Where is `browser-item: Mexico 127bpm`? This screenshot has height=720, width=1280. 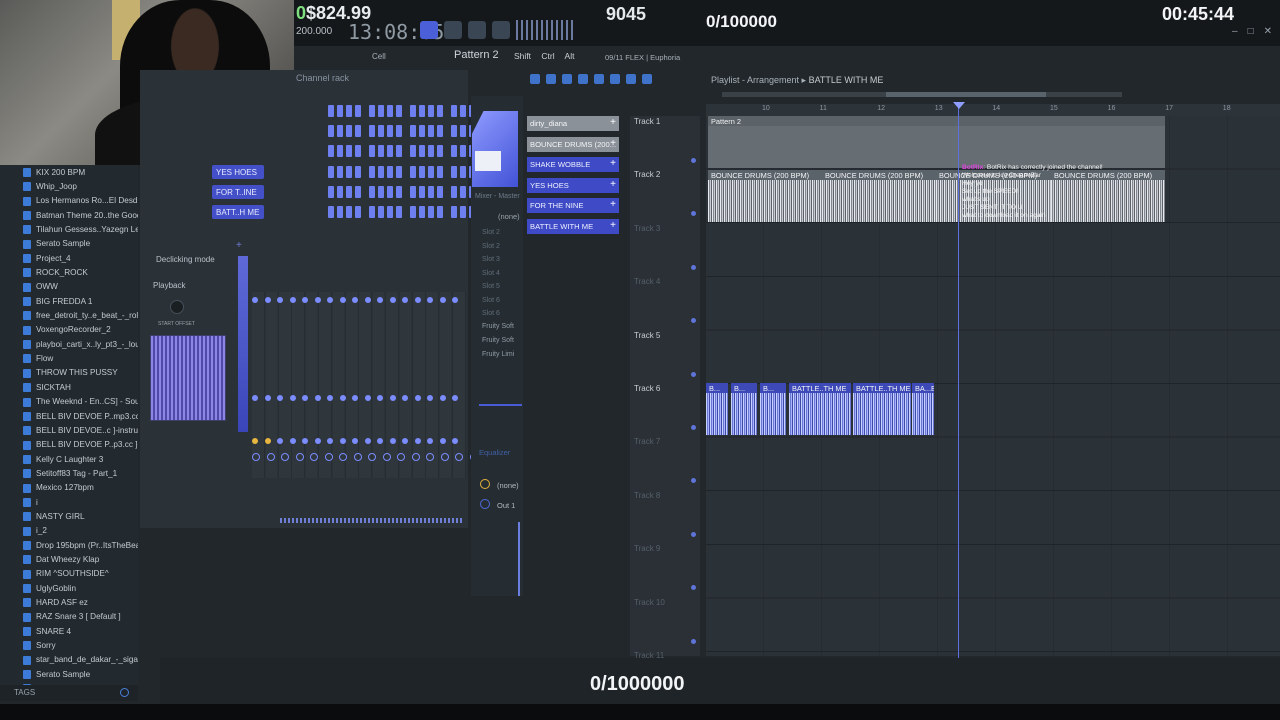 browser-item: Mexico 127bpm is located at coordinates (69, 488).